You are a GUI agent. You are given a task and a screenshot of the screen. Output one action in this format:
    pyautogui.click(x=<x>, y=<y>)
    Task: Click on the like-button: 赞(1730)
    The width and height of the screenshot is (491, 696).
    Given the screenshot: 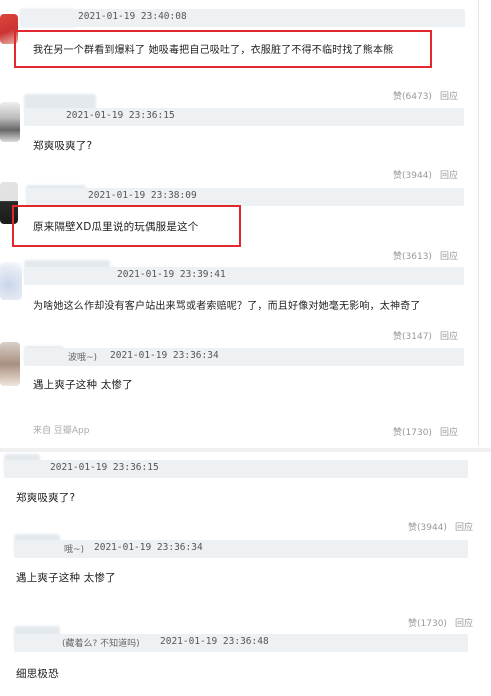 What is the action you would take?
    pyautogui.click(x=412, y=431)
    